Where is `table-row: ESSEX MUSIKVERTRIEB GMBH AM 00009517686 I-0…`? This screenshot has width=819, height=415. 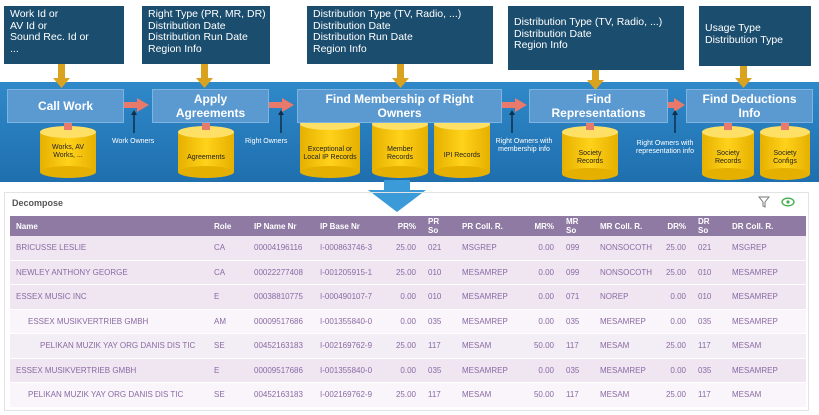 table-row: ESSEX MUSIKVERTRIEB GMBH AM 00009517686 I-0… is located at coordinates (408, 321).